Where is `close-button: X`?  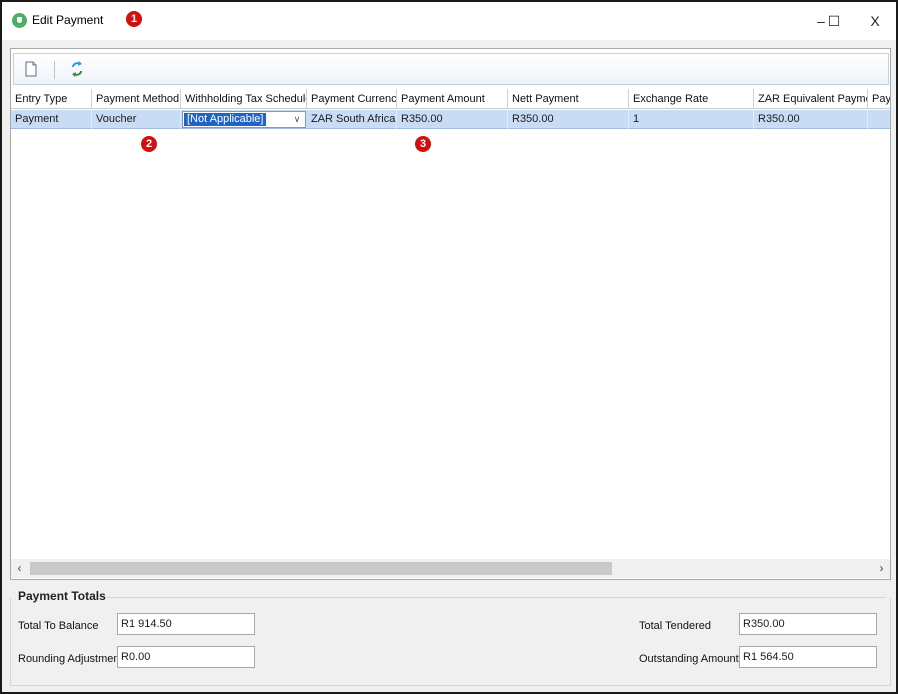
close-button: X is located at coordinates (875, 21).